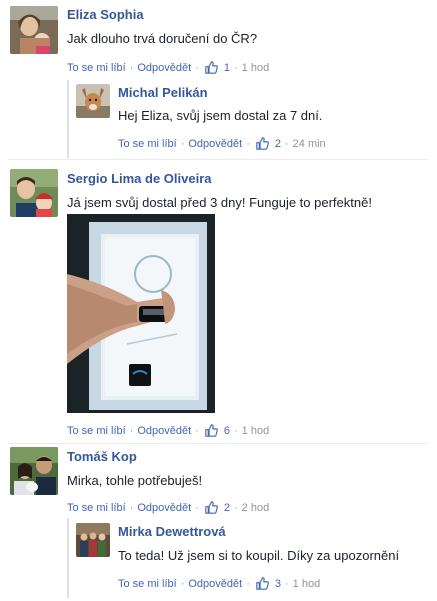 The width and height of the screenshot is (437, 601). I want to click on like-count: 3, so click(278, 584).